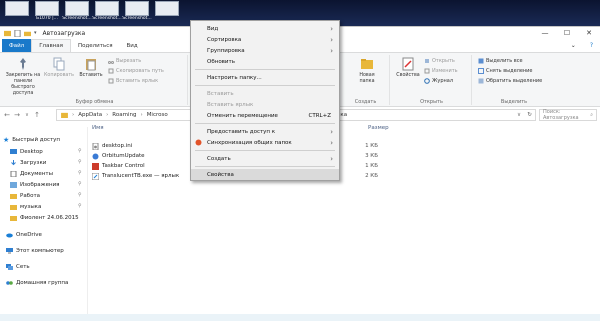 The image size is (600, 321). I want to click on qat-customize-icon: ▾, so click(35, 33).